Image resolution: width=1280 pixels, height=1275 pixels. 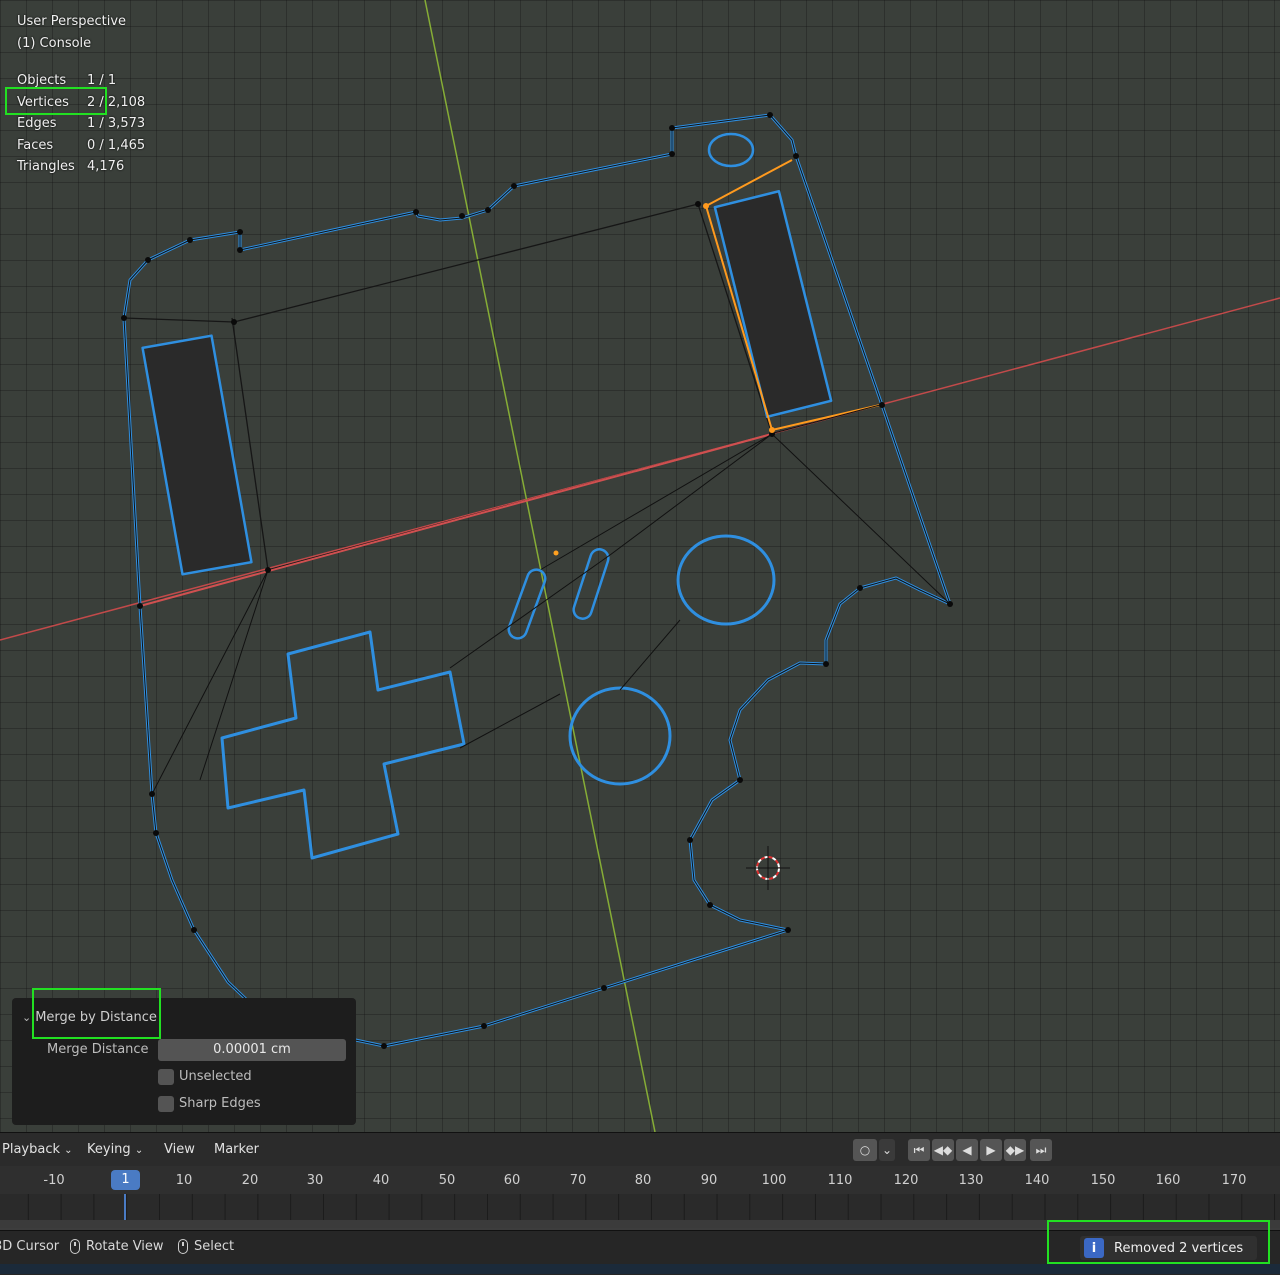 What do you see at coordinates (125, 1207) in the screenshot?
I see `playhead-line` at bounding box center [125, 1207].